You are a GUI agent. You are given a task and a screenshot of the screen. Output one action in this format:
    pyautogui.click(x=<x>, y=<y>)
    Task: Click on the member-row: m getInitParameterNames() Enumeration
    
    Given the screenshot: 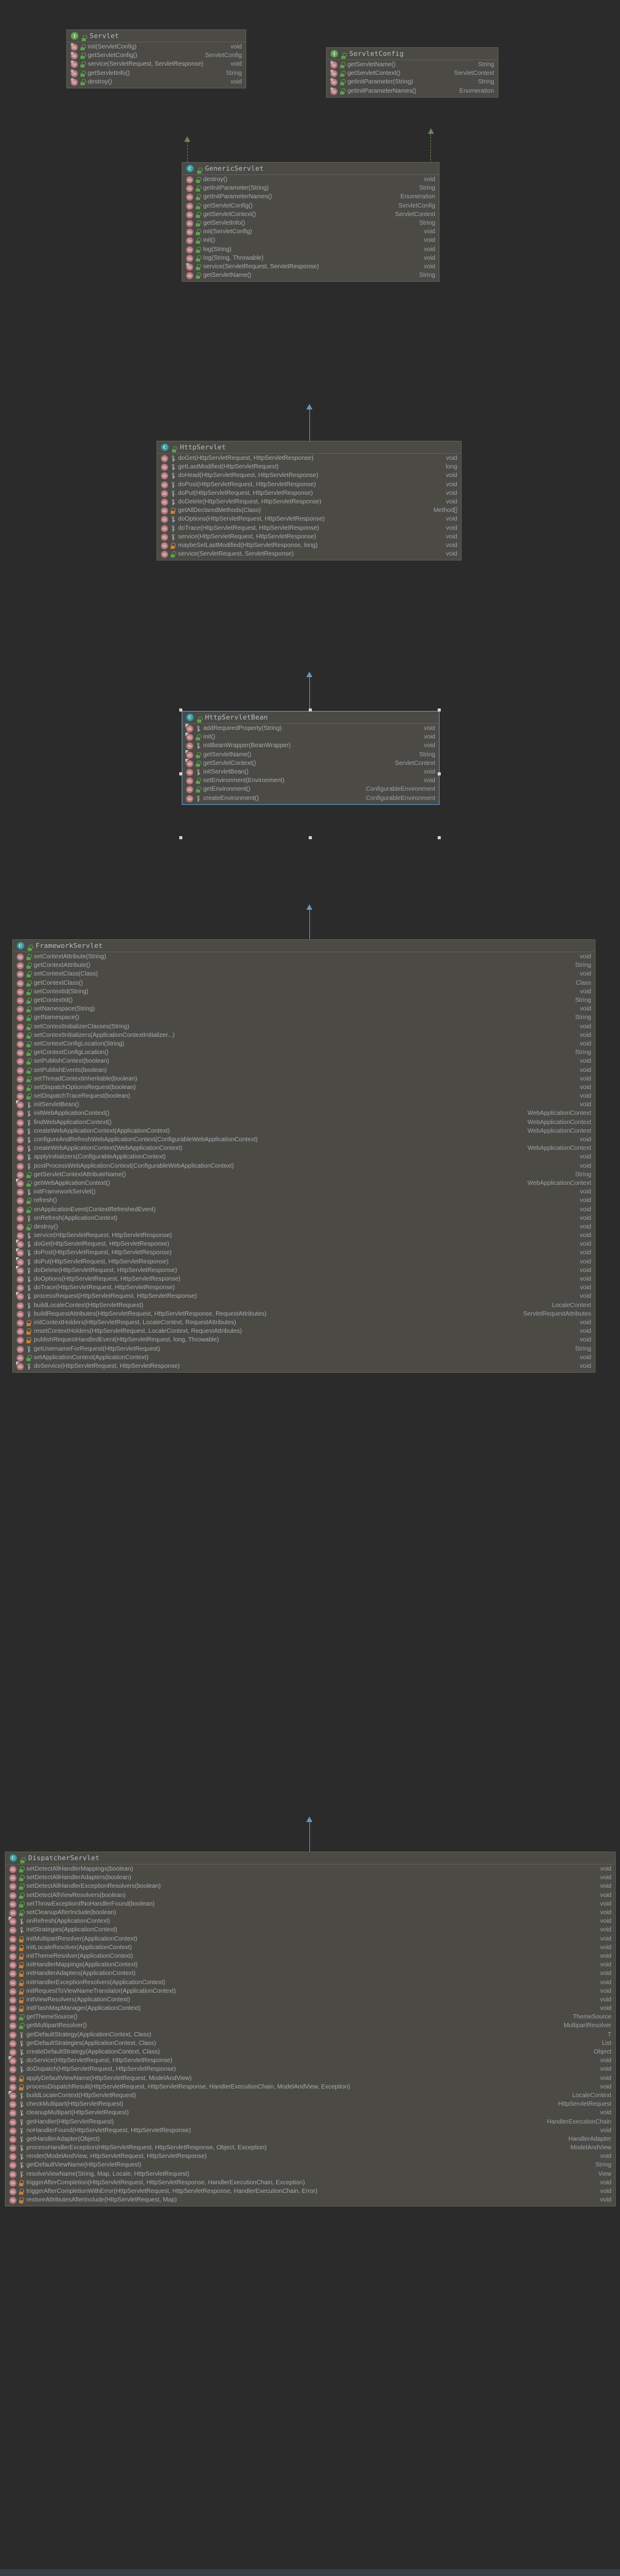 What is the action you would take?
    pyautogui.click(x=412, y=91)
    